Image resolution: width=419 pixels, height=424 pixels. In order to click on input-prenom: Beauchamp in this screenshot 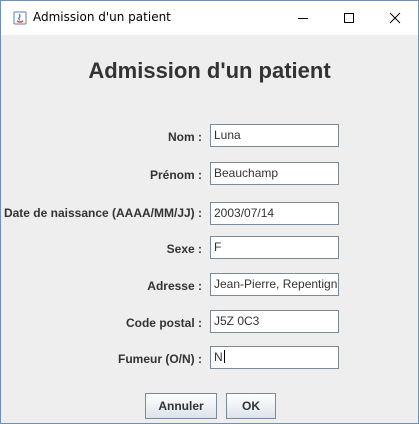, I will do `click(274, 173)`.